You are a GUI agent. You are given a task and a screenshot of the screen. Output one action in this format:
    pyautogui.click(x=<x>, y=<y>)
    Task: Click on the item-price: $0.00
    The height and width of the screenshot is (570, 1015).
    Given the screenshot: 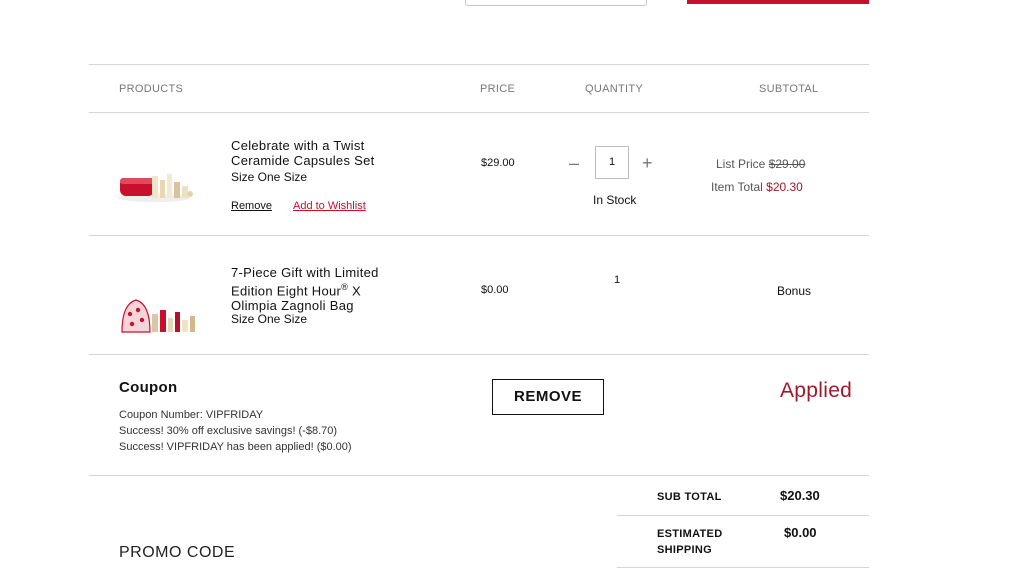 What is the action you would take?
    pyautogui.click(x=495, y=290)
    